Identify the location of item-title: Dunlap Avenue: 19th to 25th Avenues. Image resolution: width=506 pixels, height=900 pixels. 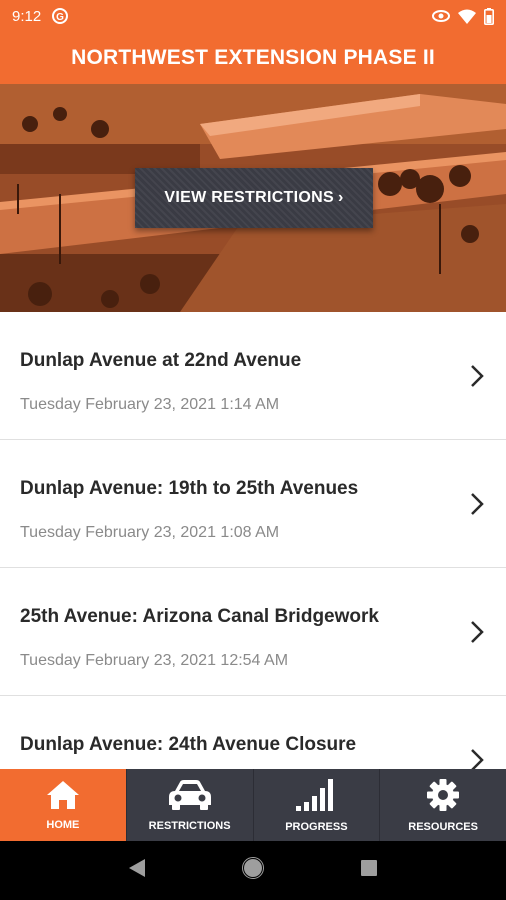
(189, 488).